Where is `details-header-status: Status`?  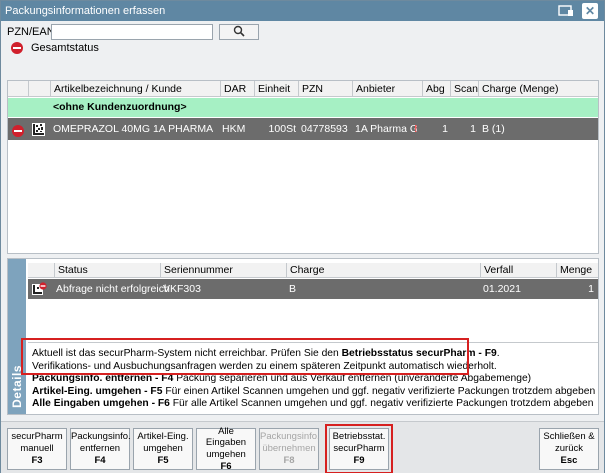 details-header-status: Status is located at coordinates (107, 270).